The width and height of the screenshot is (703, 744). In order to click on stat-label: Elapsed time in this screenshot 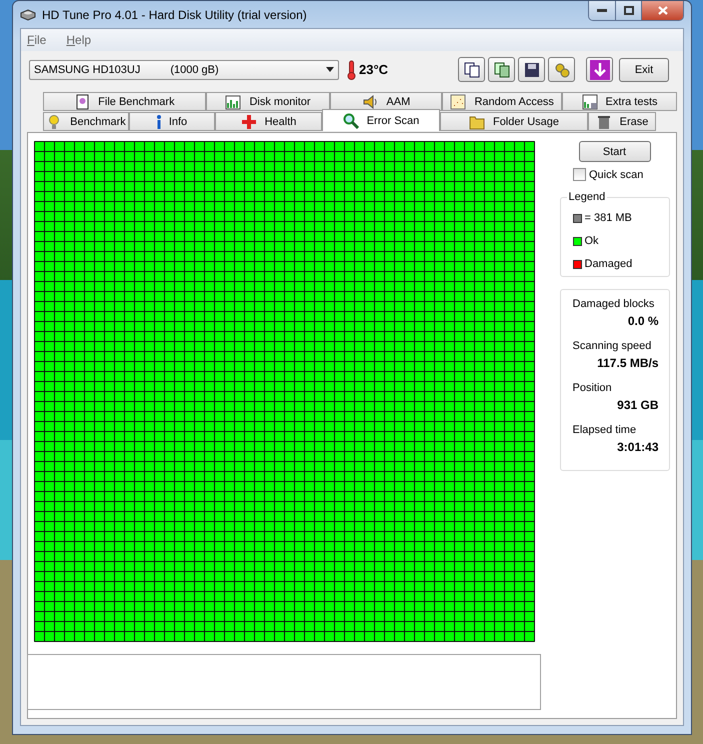, I will do `click(605, 430)`.